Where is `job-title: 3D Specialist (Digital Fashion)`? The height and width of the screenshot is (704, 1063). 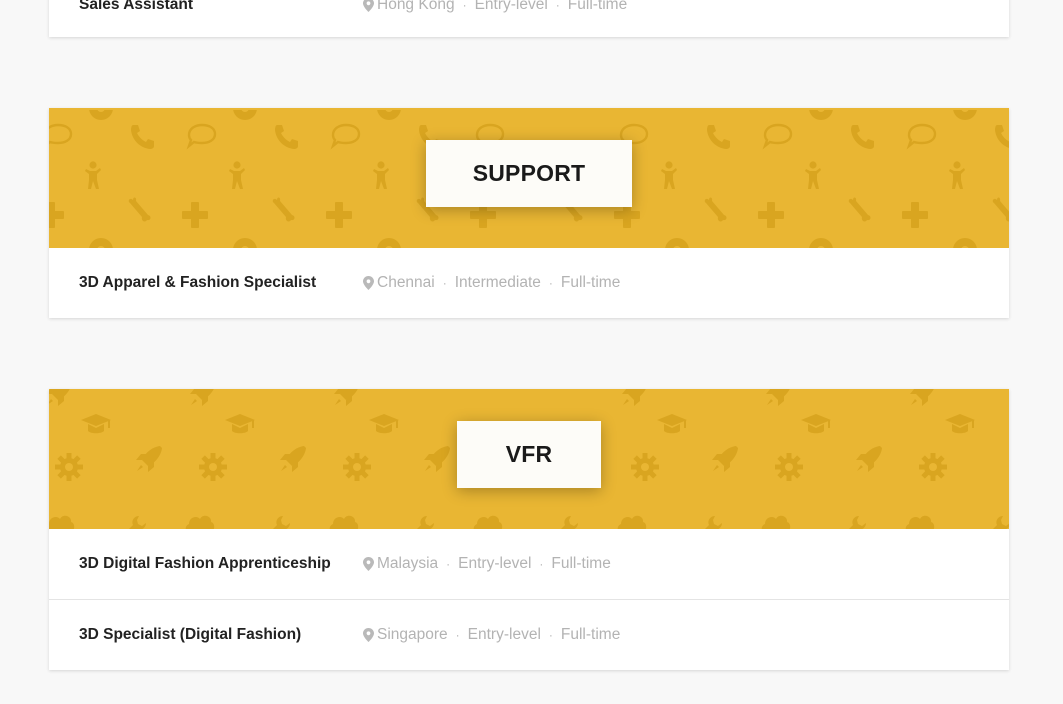 job-title: 3D Specialist (Digital Fashion) is located at coordinates (190, 635).